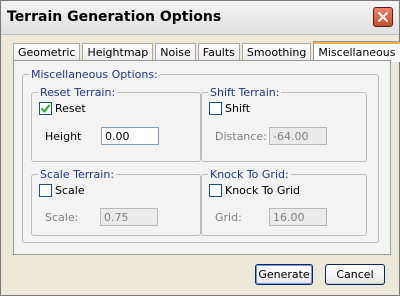 This screenshot has width=400, height=296. Describe the element at coordinates (249, 174) in the screenshot. I see `knock-to-grid-title: Knock To Grid:` at that location.